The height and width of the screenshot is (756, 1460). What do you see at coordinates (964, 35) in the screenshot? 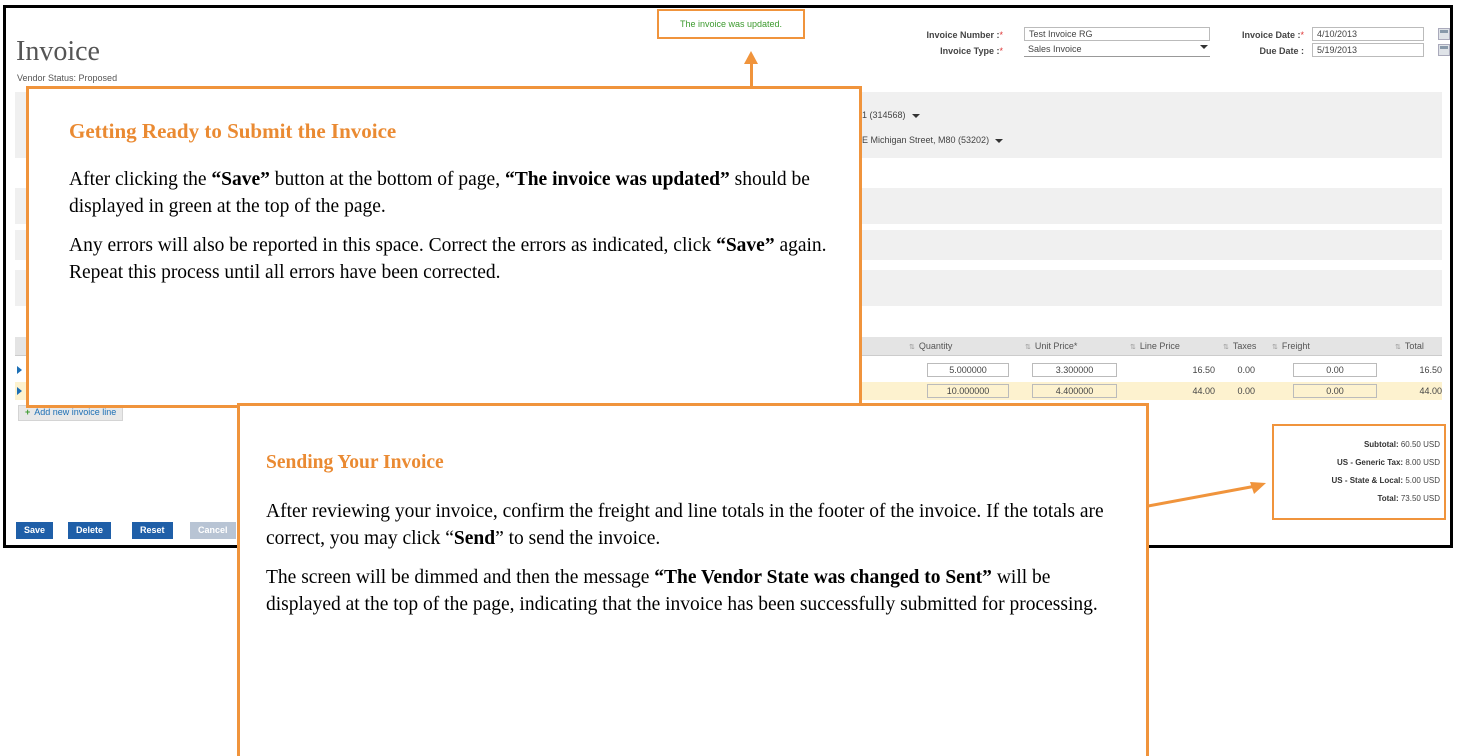
I see `invoice-number-label: Invoice Number :*` at bounding box center [964, 35].